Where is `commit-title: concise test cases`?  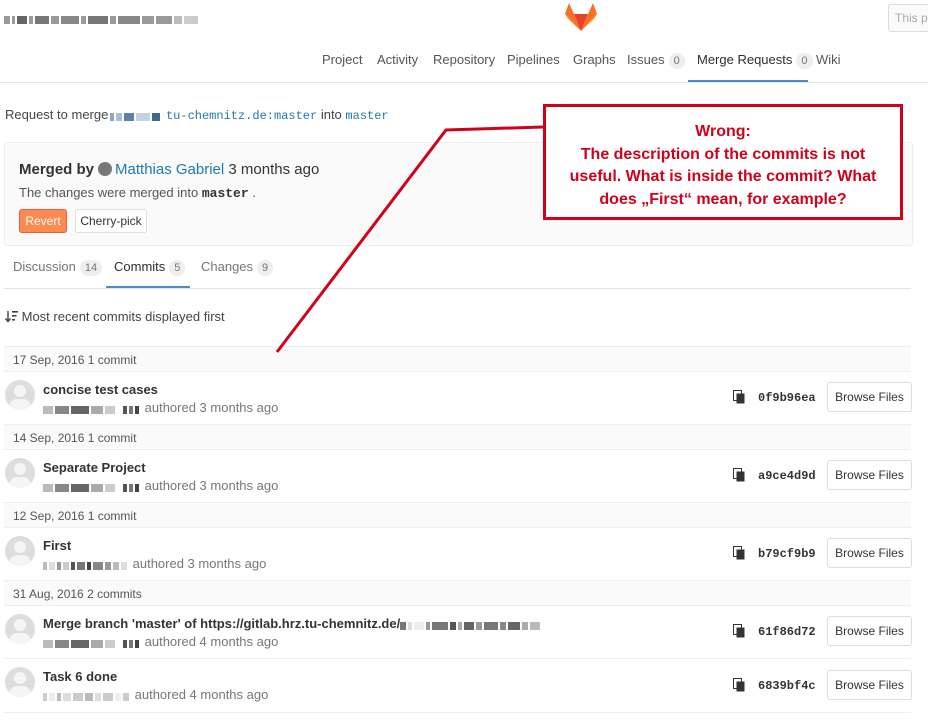
commit-title: concise test cases is located at coordinates (100, 389).